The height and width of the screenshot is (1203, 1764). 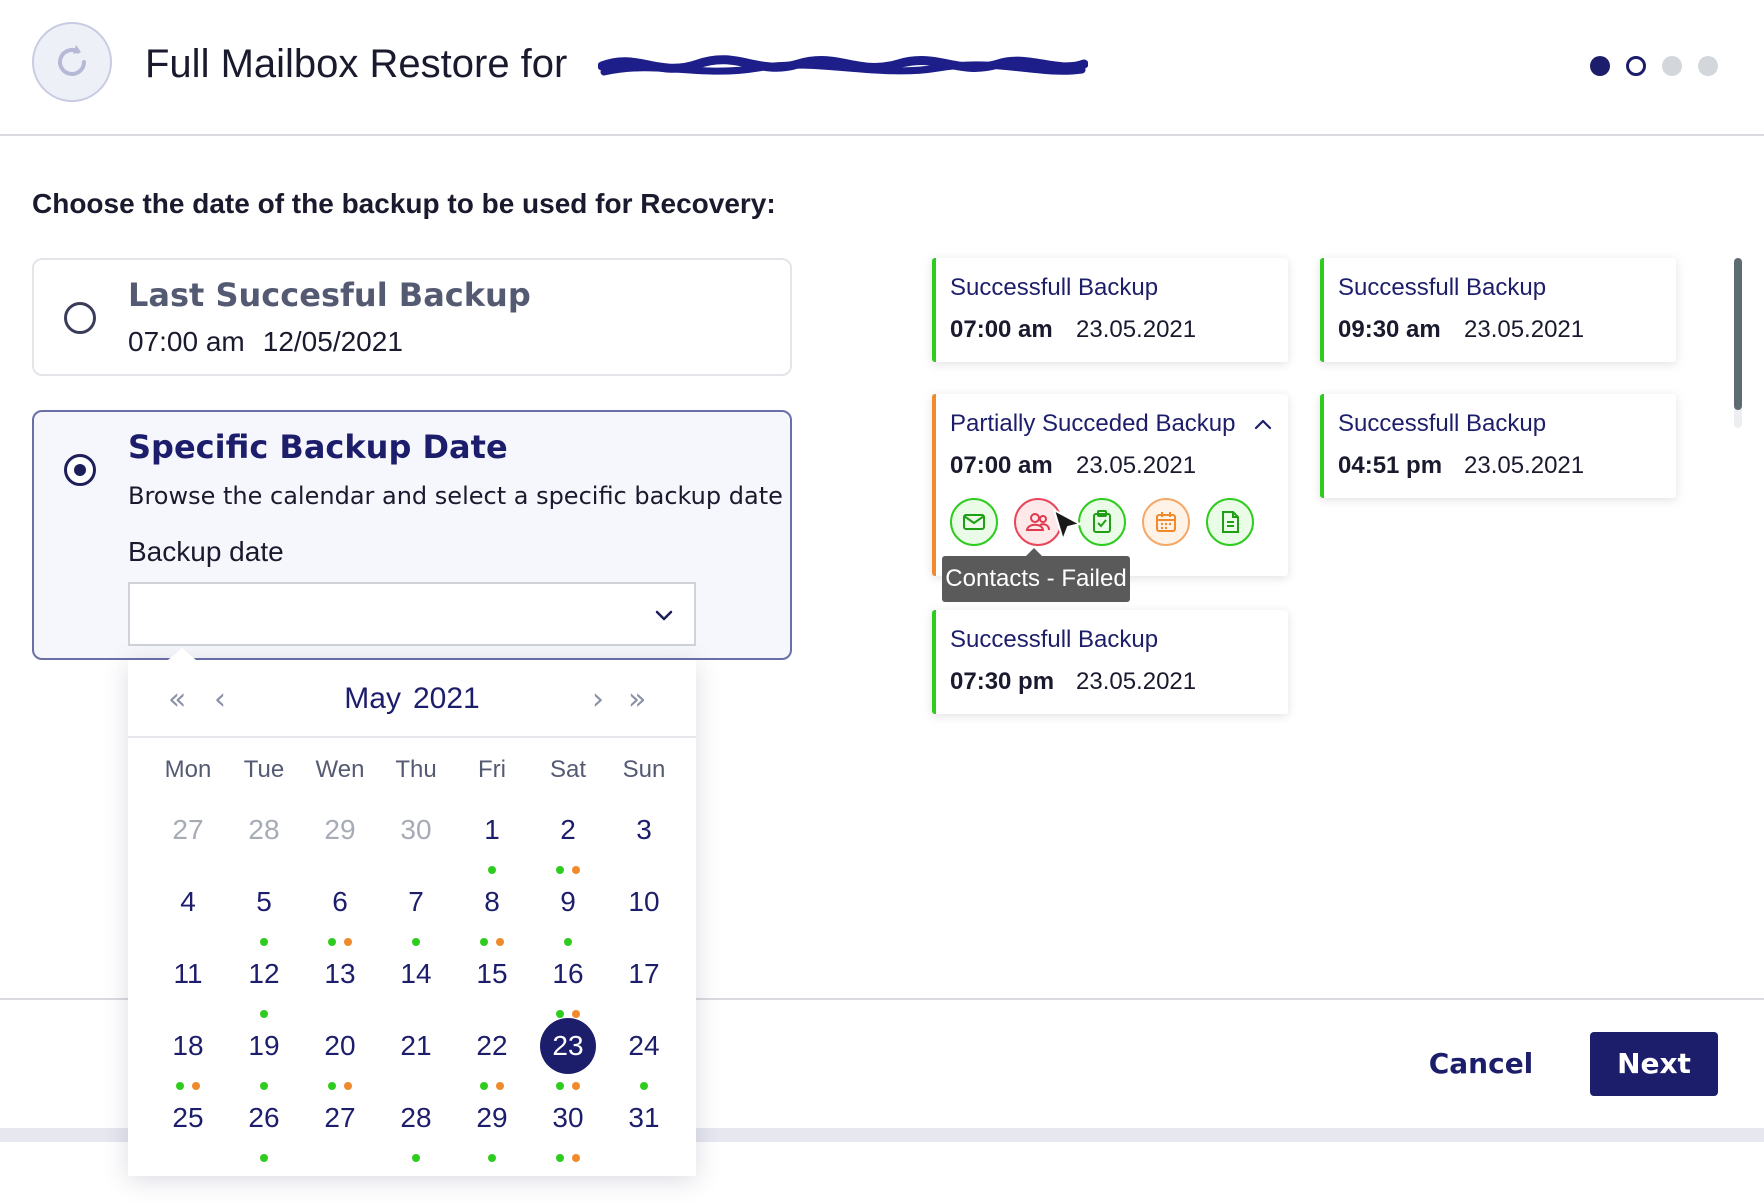 I want to click on calendar-month-year: May 2021, so click(x=412, y=699).